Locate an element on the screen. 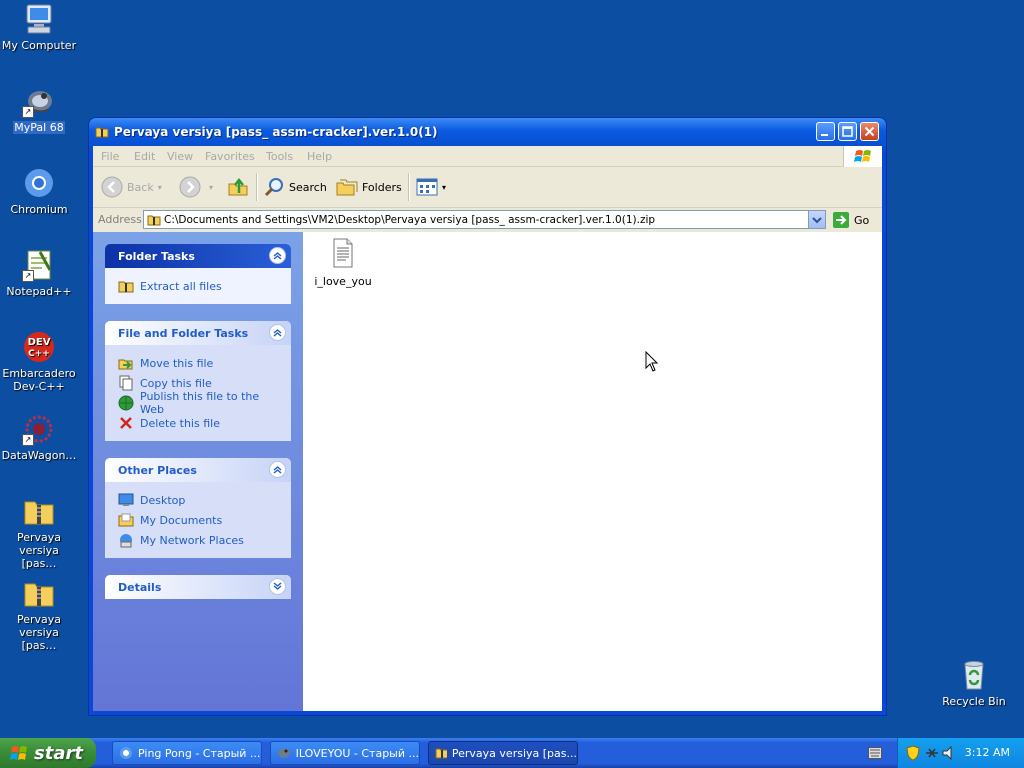 The width and height of the screenshot is (1024, 768). address-dropdown-button is located at coordinates (816, 219).